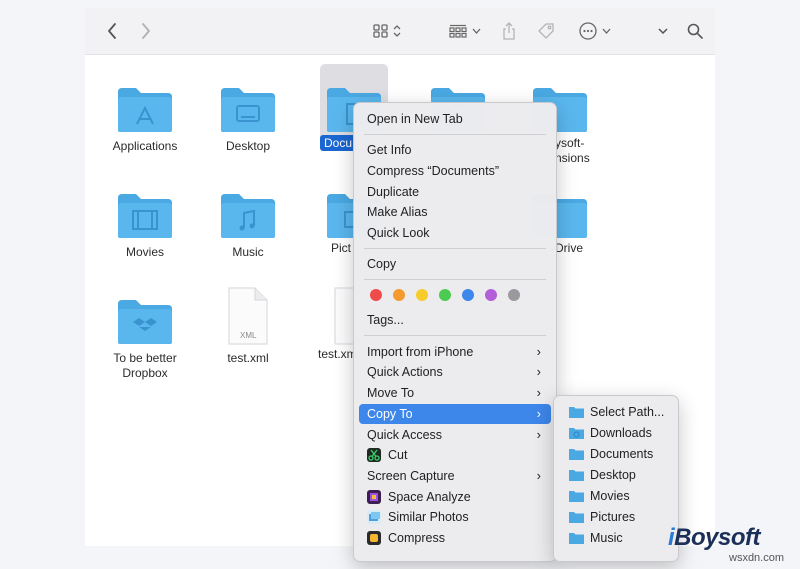 The height and width of the screenshot is (569, 800). Describe the element at coordinates (382, 264) in the screenshot. I see `menu-label: Copy` at that location.